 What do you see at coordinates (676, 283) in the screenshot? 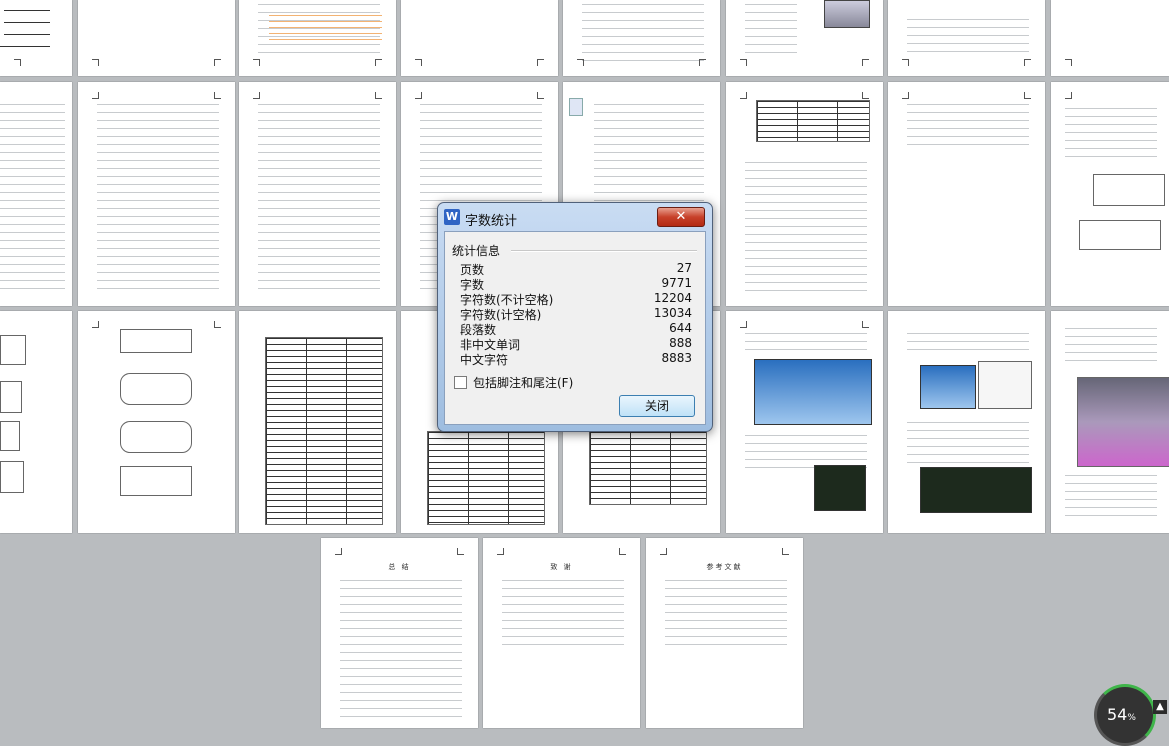
I see `stat-value: 9771` at bounding box center [676, 283].